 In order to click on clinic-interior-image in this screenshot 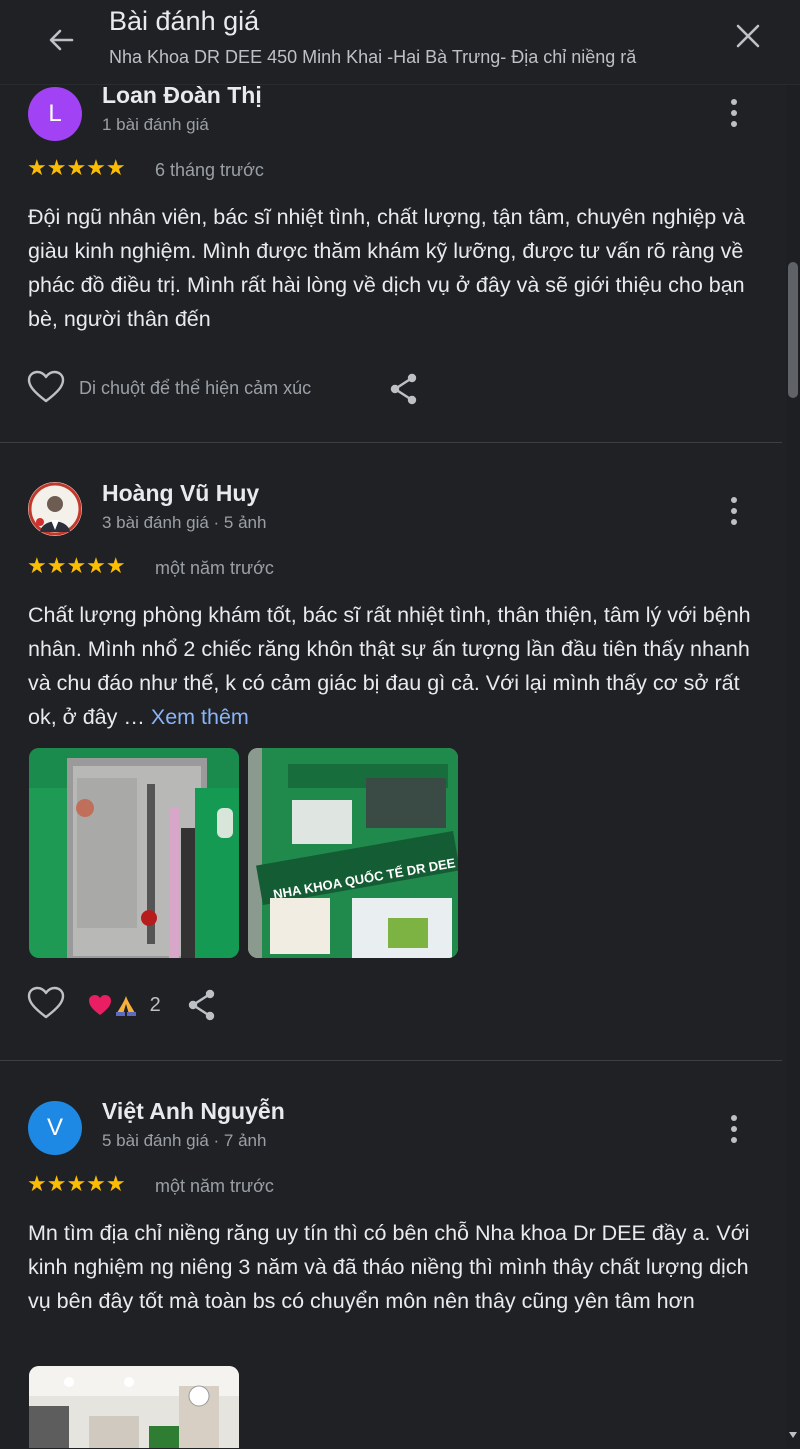, I will do `click(134, 1407)`.